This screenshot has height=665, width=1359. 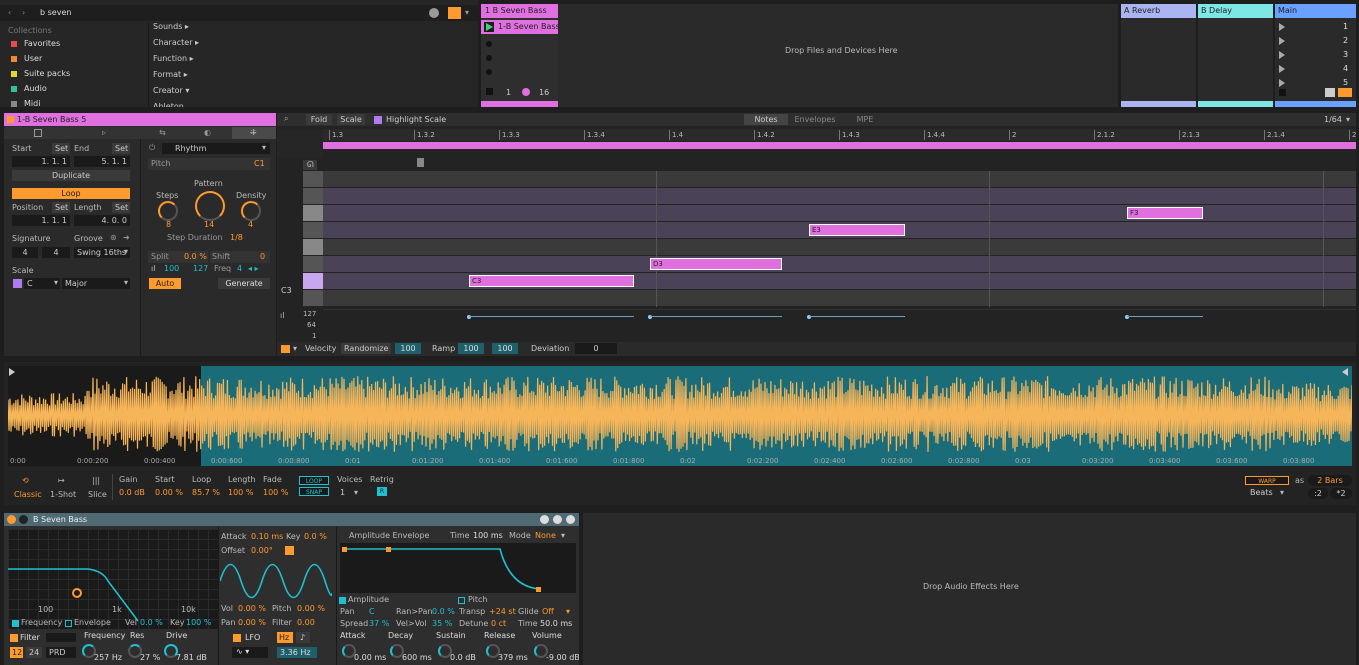 What do you see at coordinates (25, 481) in the screenshot?
I see `classic-icon: ⟲` at bounding box center [25, 481].